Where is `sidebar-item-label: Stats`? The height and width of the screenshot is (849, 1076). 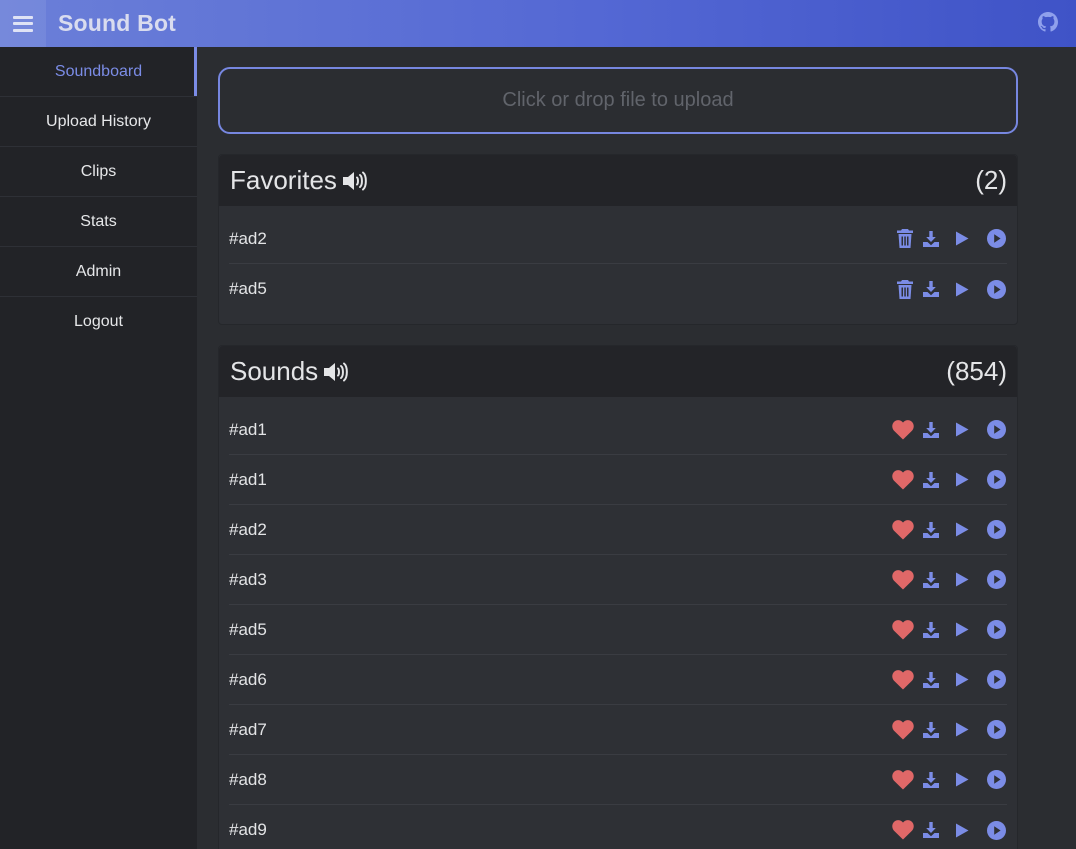 sidebar-item-label: Stats is located at coordinates (98, 221).